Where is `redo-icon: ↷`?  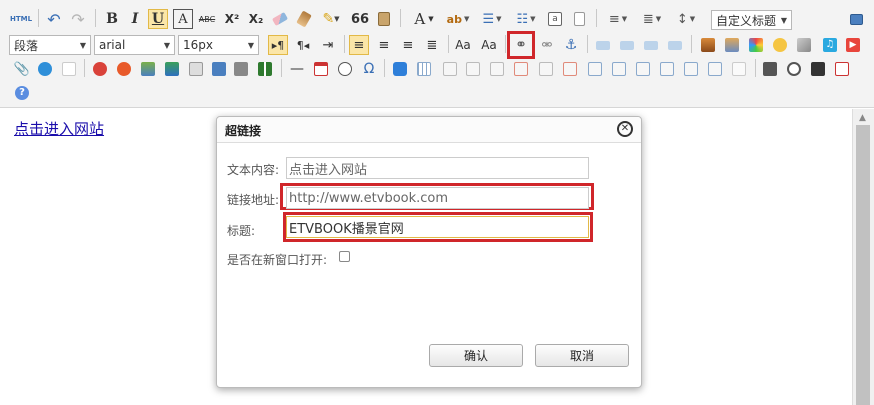
redo-icon: ↷ is located at coordinates (78, 19).